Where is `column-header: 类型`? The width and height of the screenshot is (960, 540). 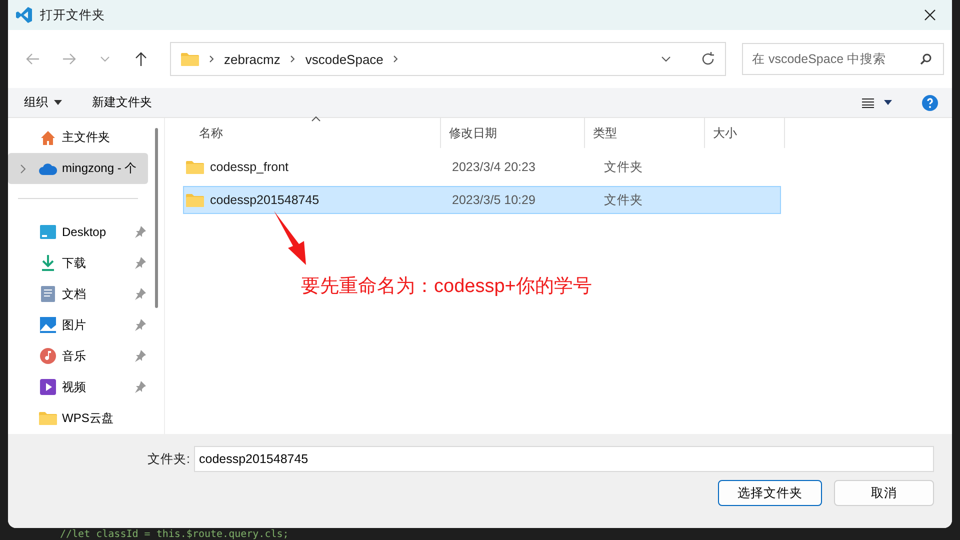
column-header: 类型 is located at coordinates (645, 133).